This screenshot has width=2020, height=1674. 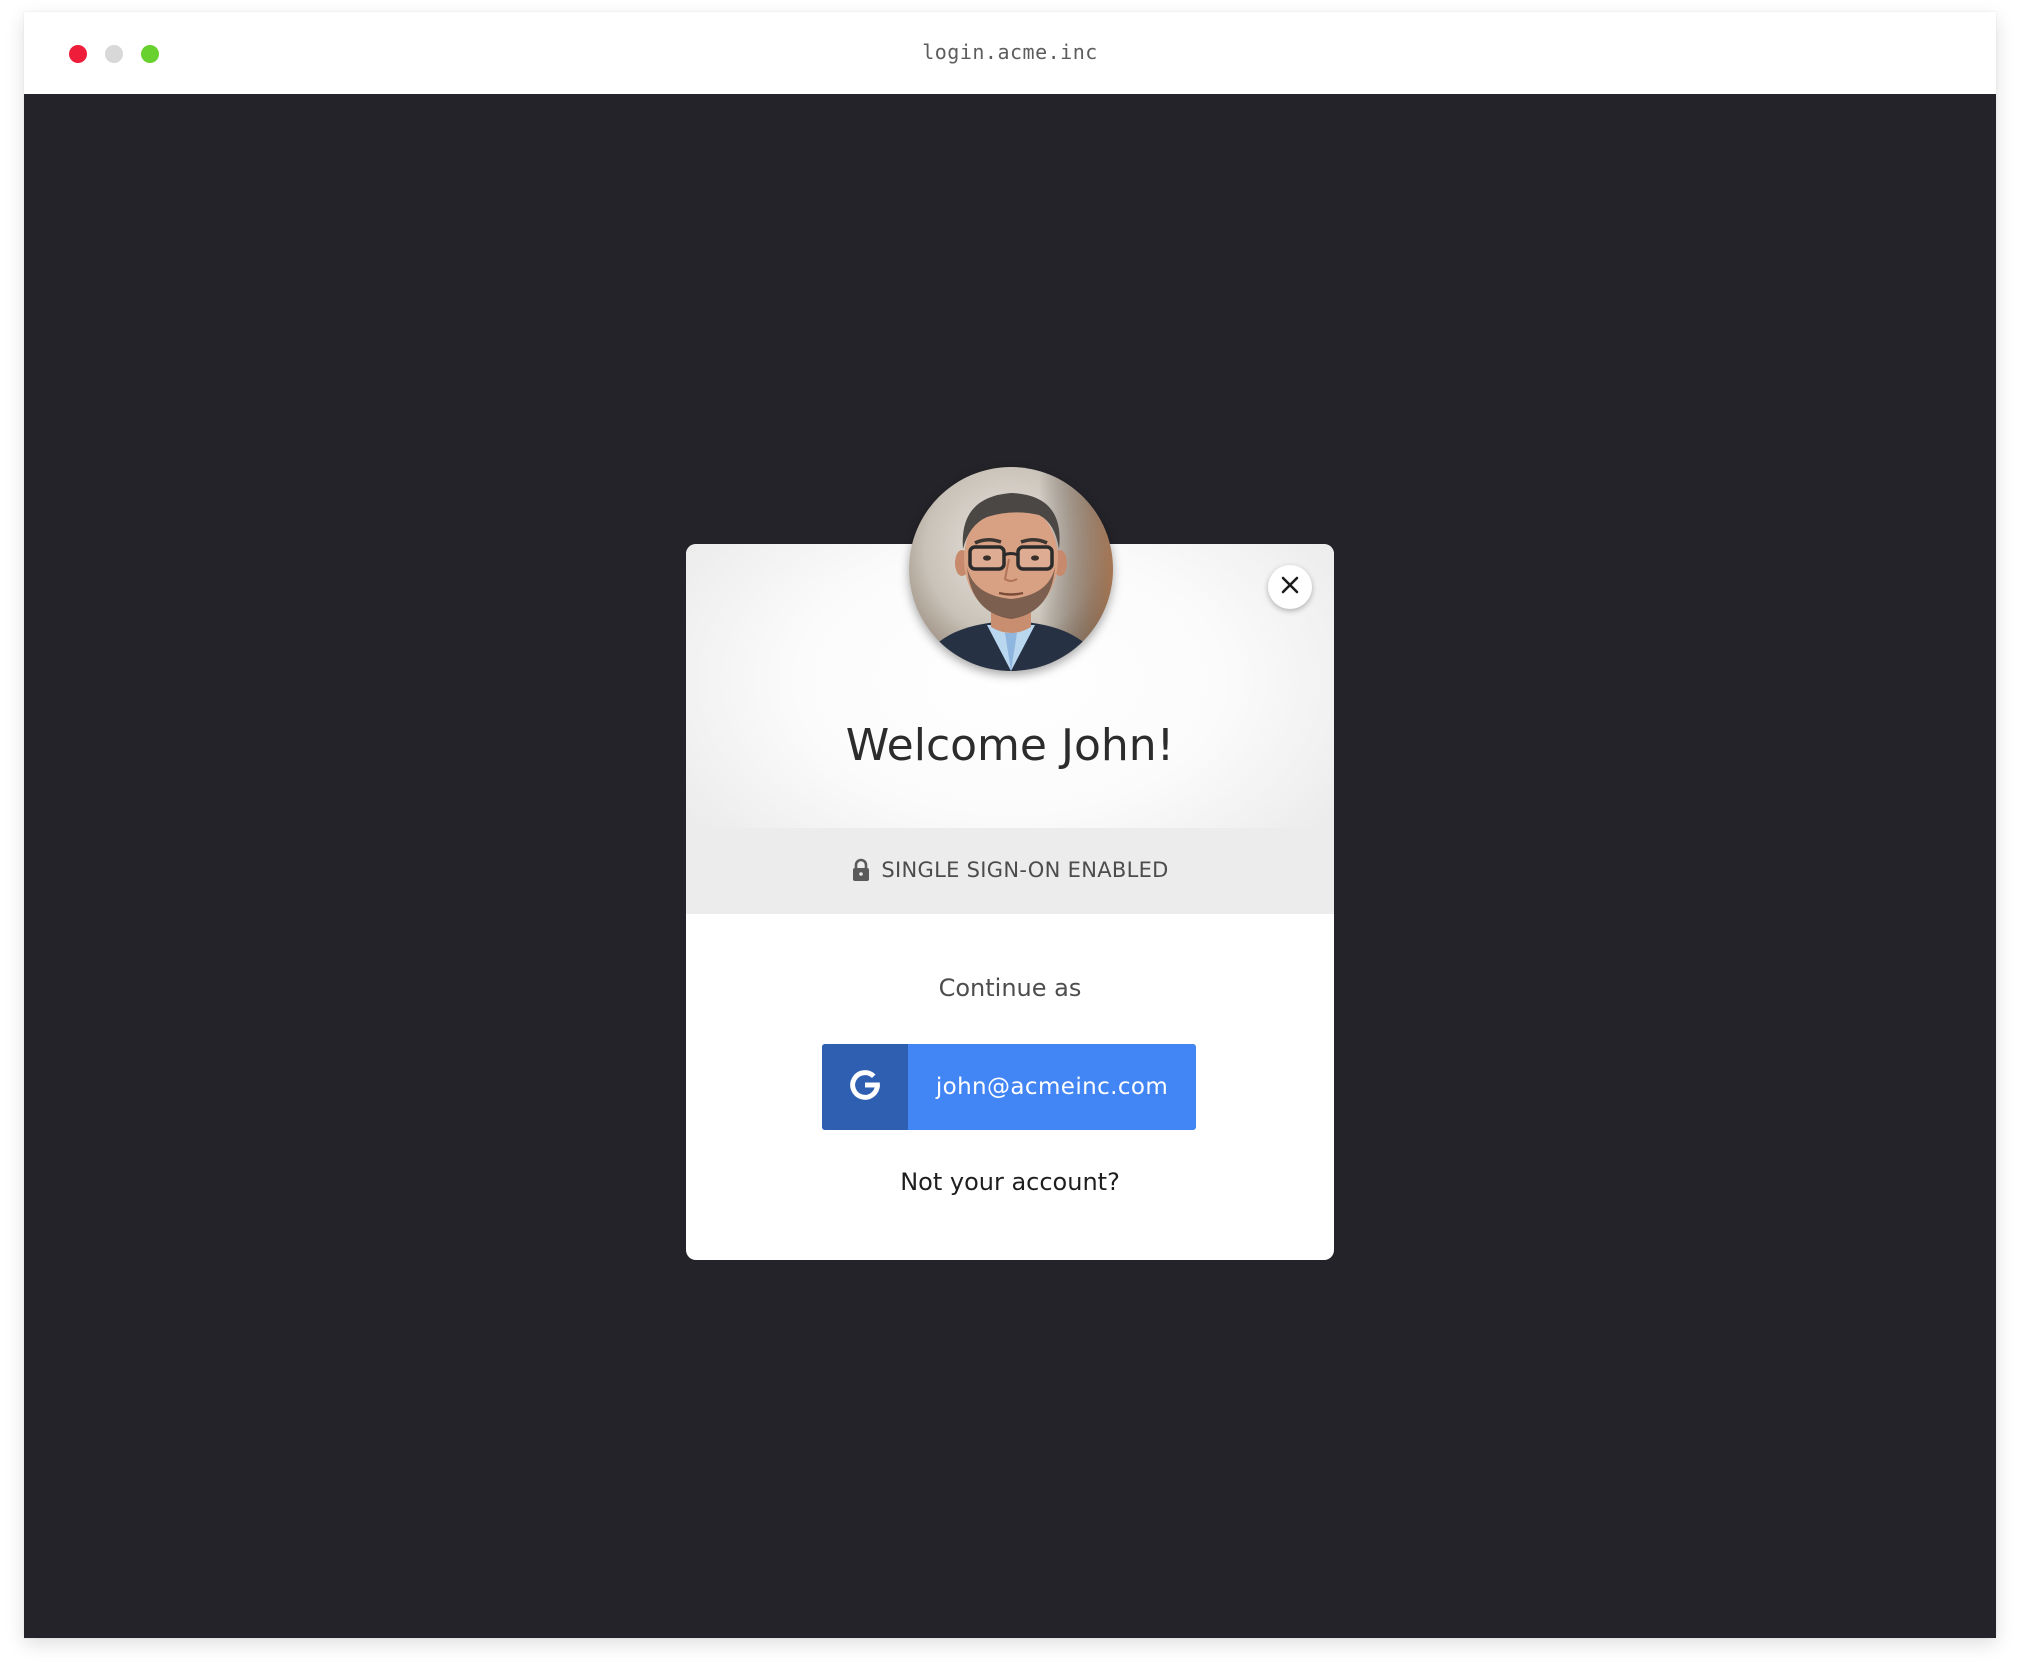 I want to click on title-bar: login.acme.inc, so click(x=1010, y=53).